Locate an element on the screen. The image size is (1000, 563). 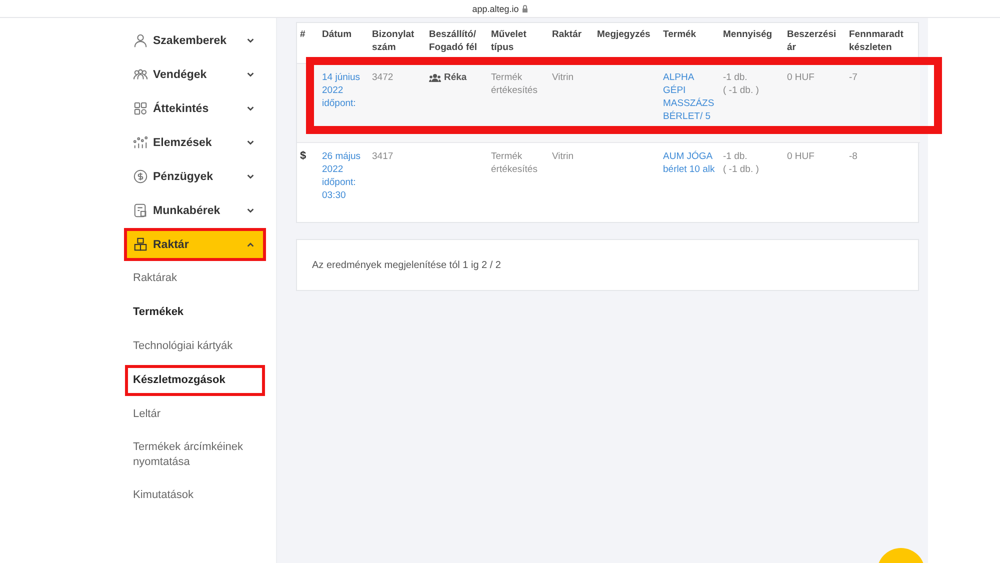
column-header: Fennmaradt készleten is located at coordinates (876, 41).